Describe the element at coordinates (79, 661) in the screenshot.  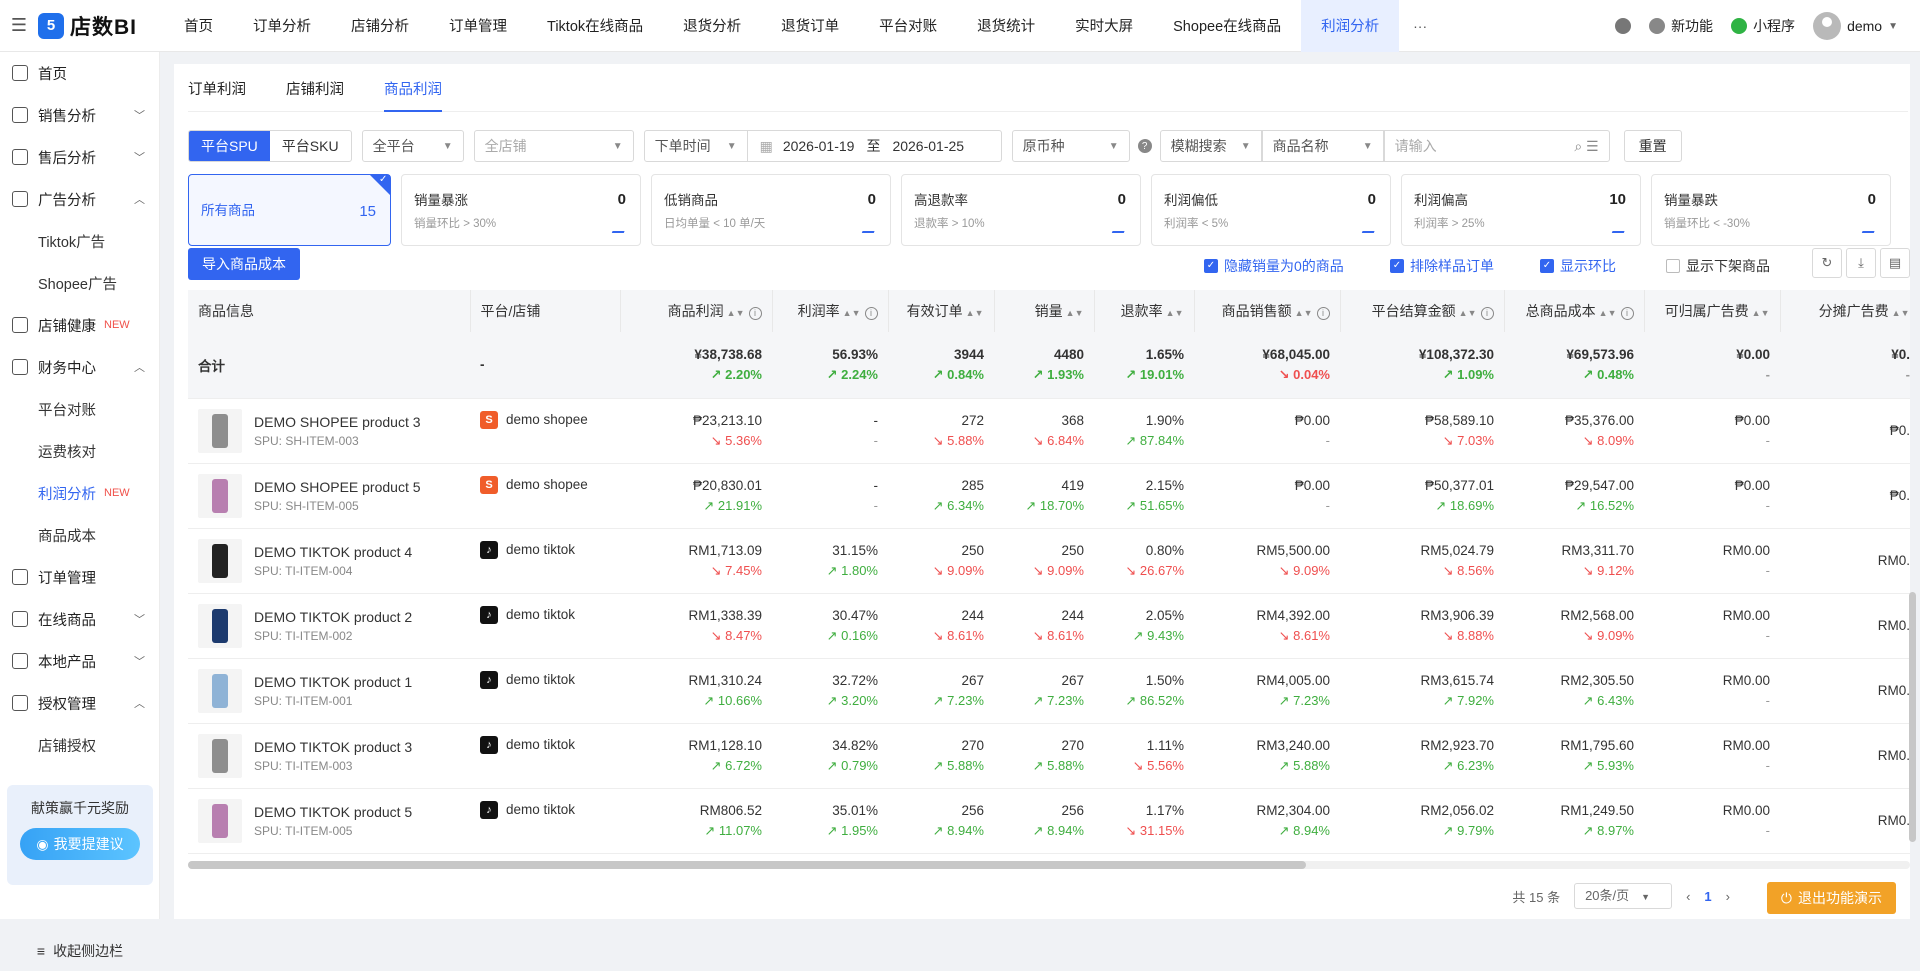
I see `sidebar-item: 本地产品 ﹀` at that location.